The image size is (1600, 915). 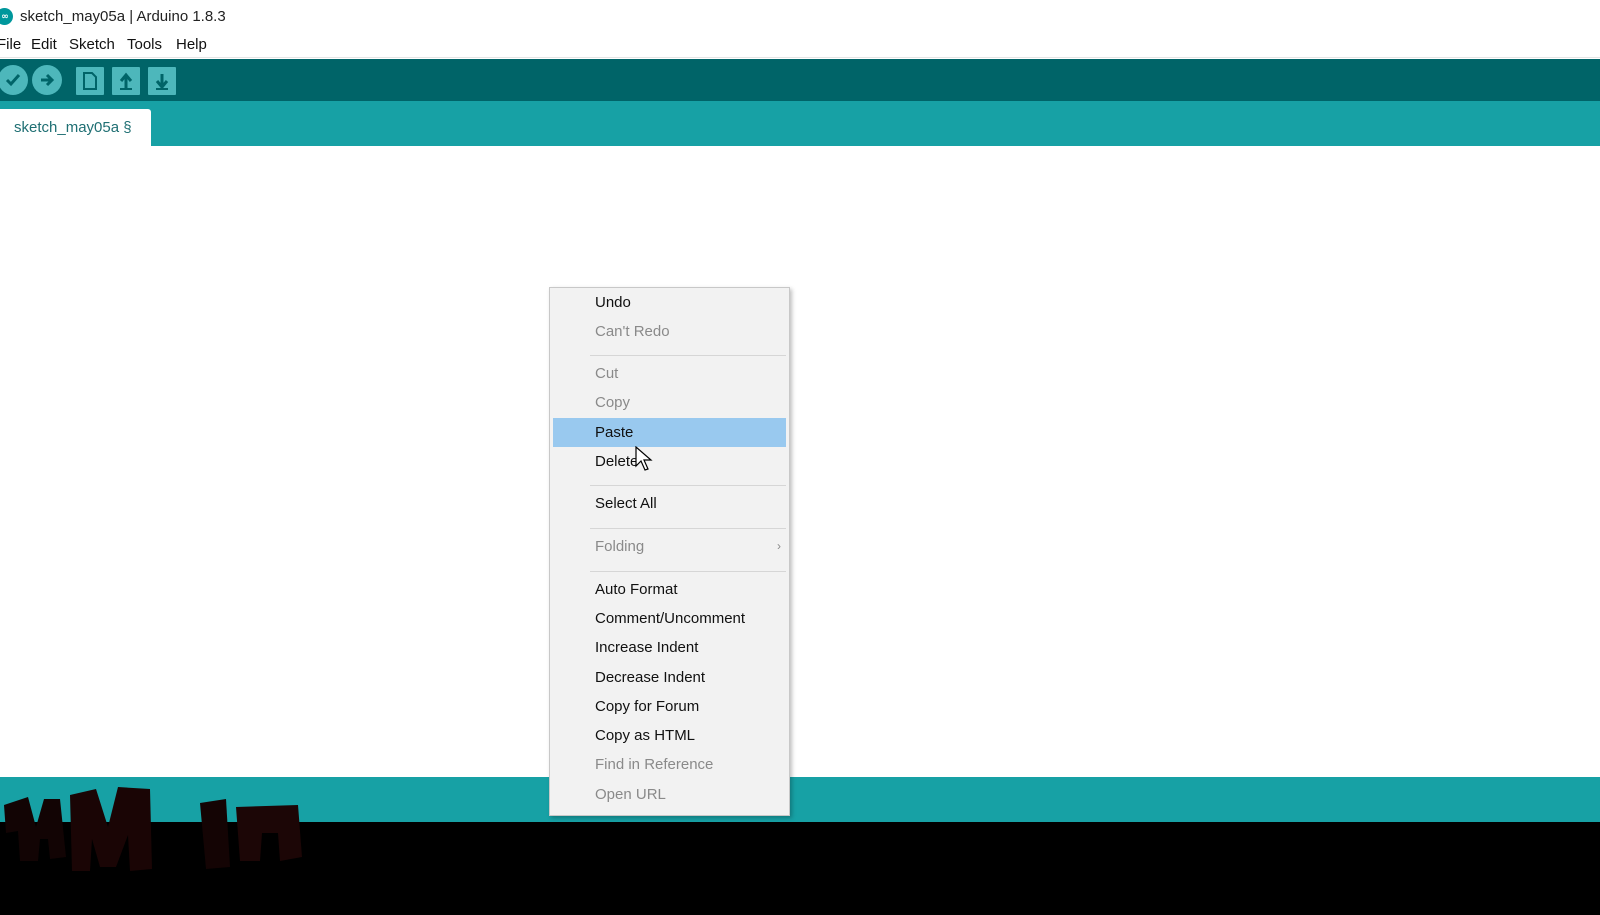 What do you see at coordinates (75, 127) in the screenshot?
I see `tab-sketch: sketch_may05a §` at bounding box center [75, 127].